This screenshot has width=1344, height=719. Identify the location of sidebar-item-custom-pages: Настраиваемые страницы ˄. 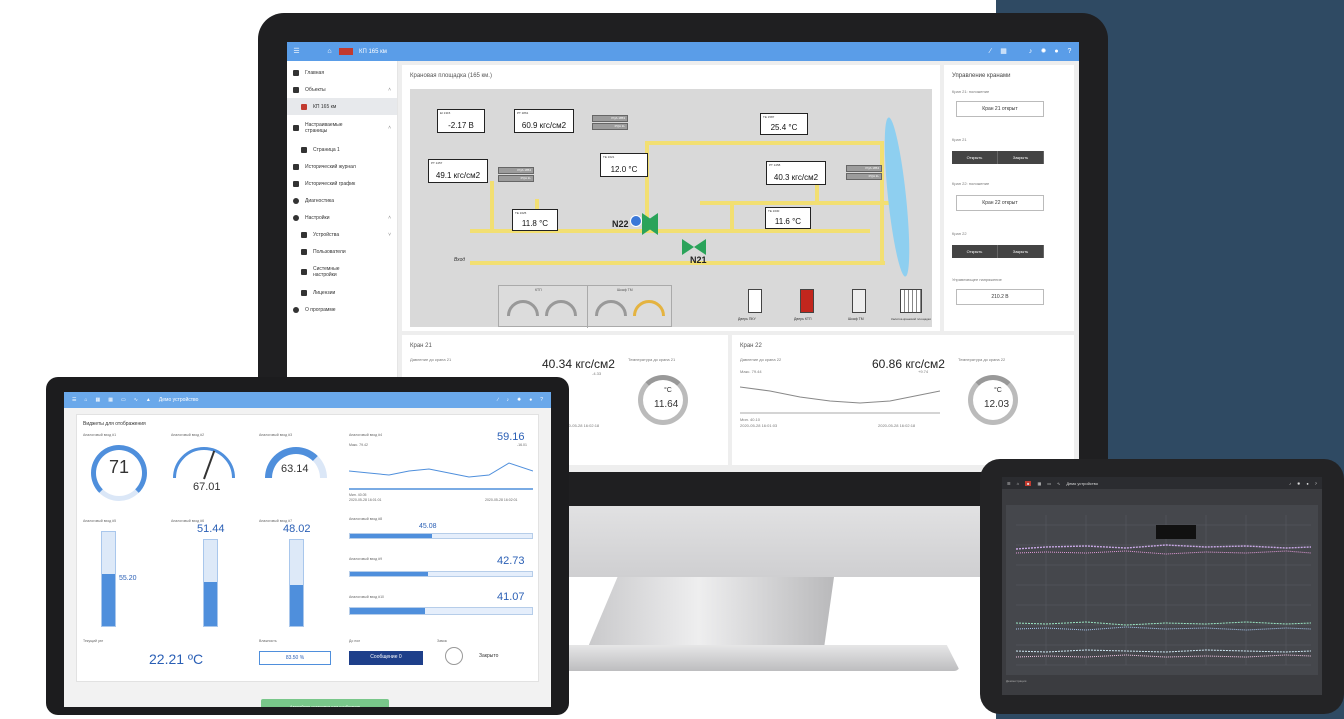
(342, 128).